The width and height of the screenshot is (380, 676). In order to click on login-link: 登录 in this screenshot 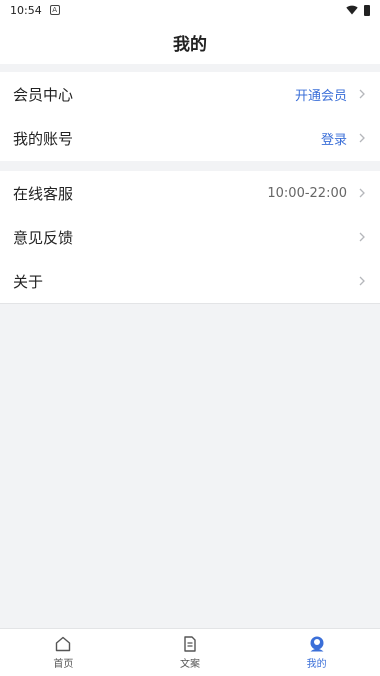, I will do `click(334, 138)`.